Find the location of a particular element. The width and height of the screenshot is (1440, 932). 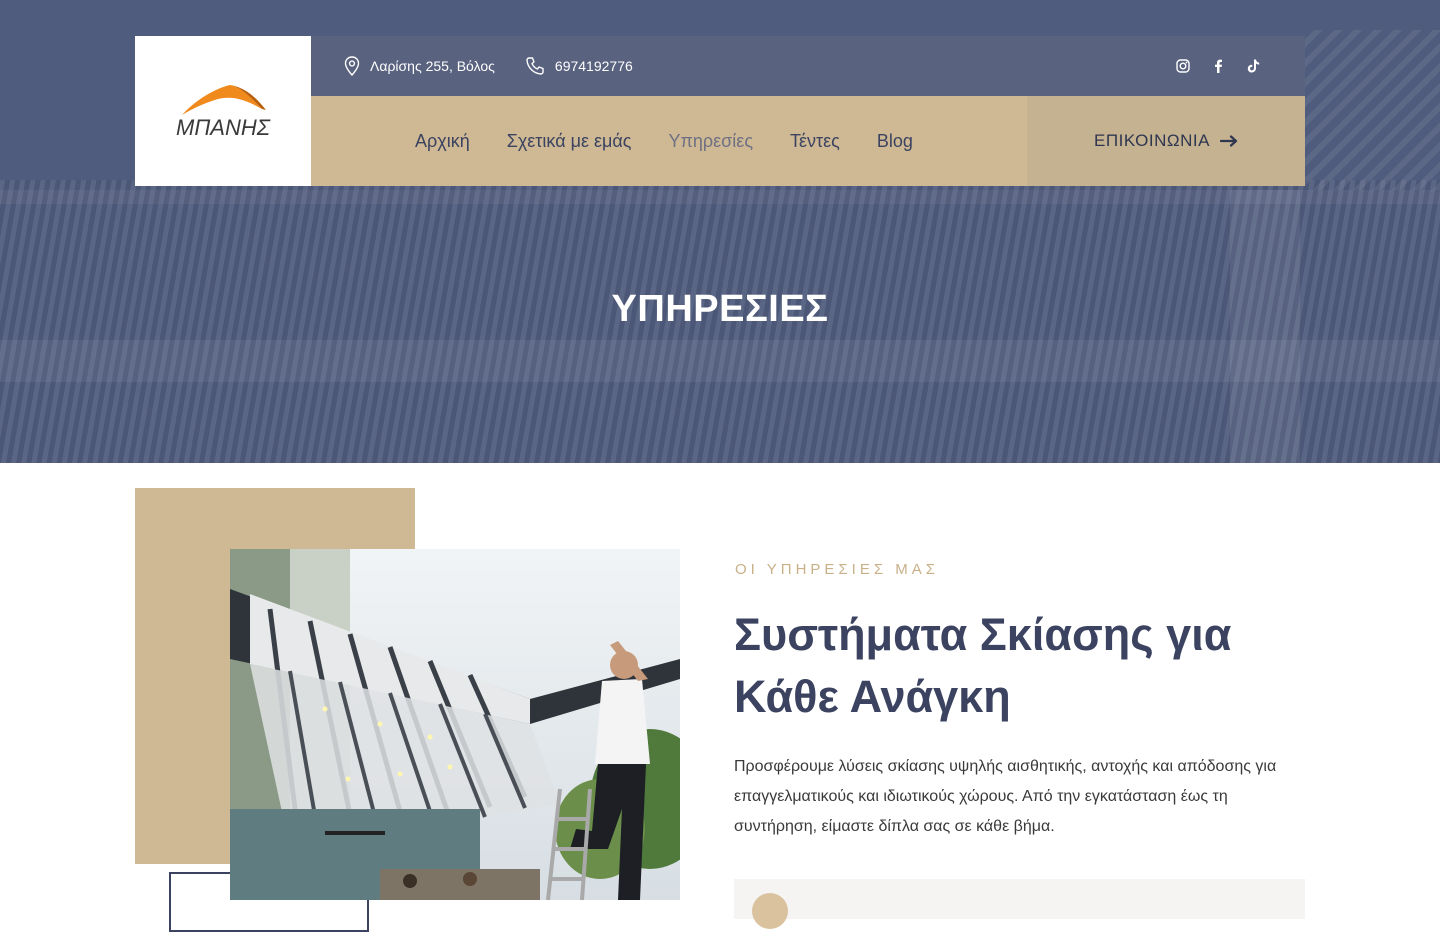

contact-button-label: ΕΠΙΚΟΙΝΩΝΙΑ is located at coordinates (1152, 140).